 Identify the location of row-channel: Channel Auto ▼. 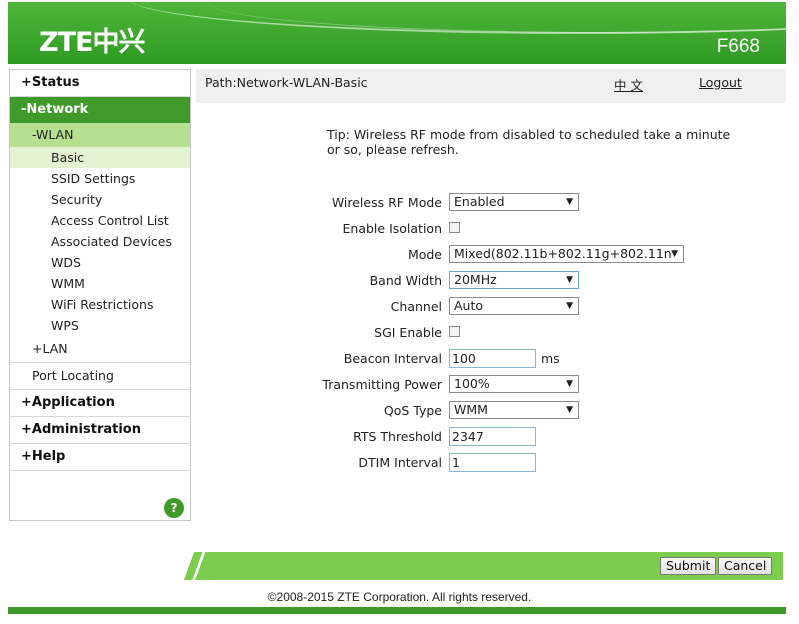
(491, 307).